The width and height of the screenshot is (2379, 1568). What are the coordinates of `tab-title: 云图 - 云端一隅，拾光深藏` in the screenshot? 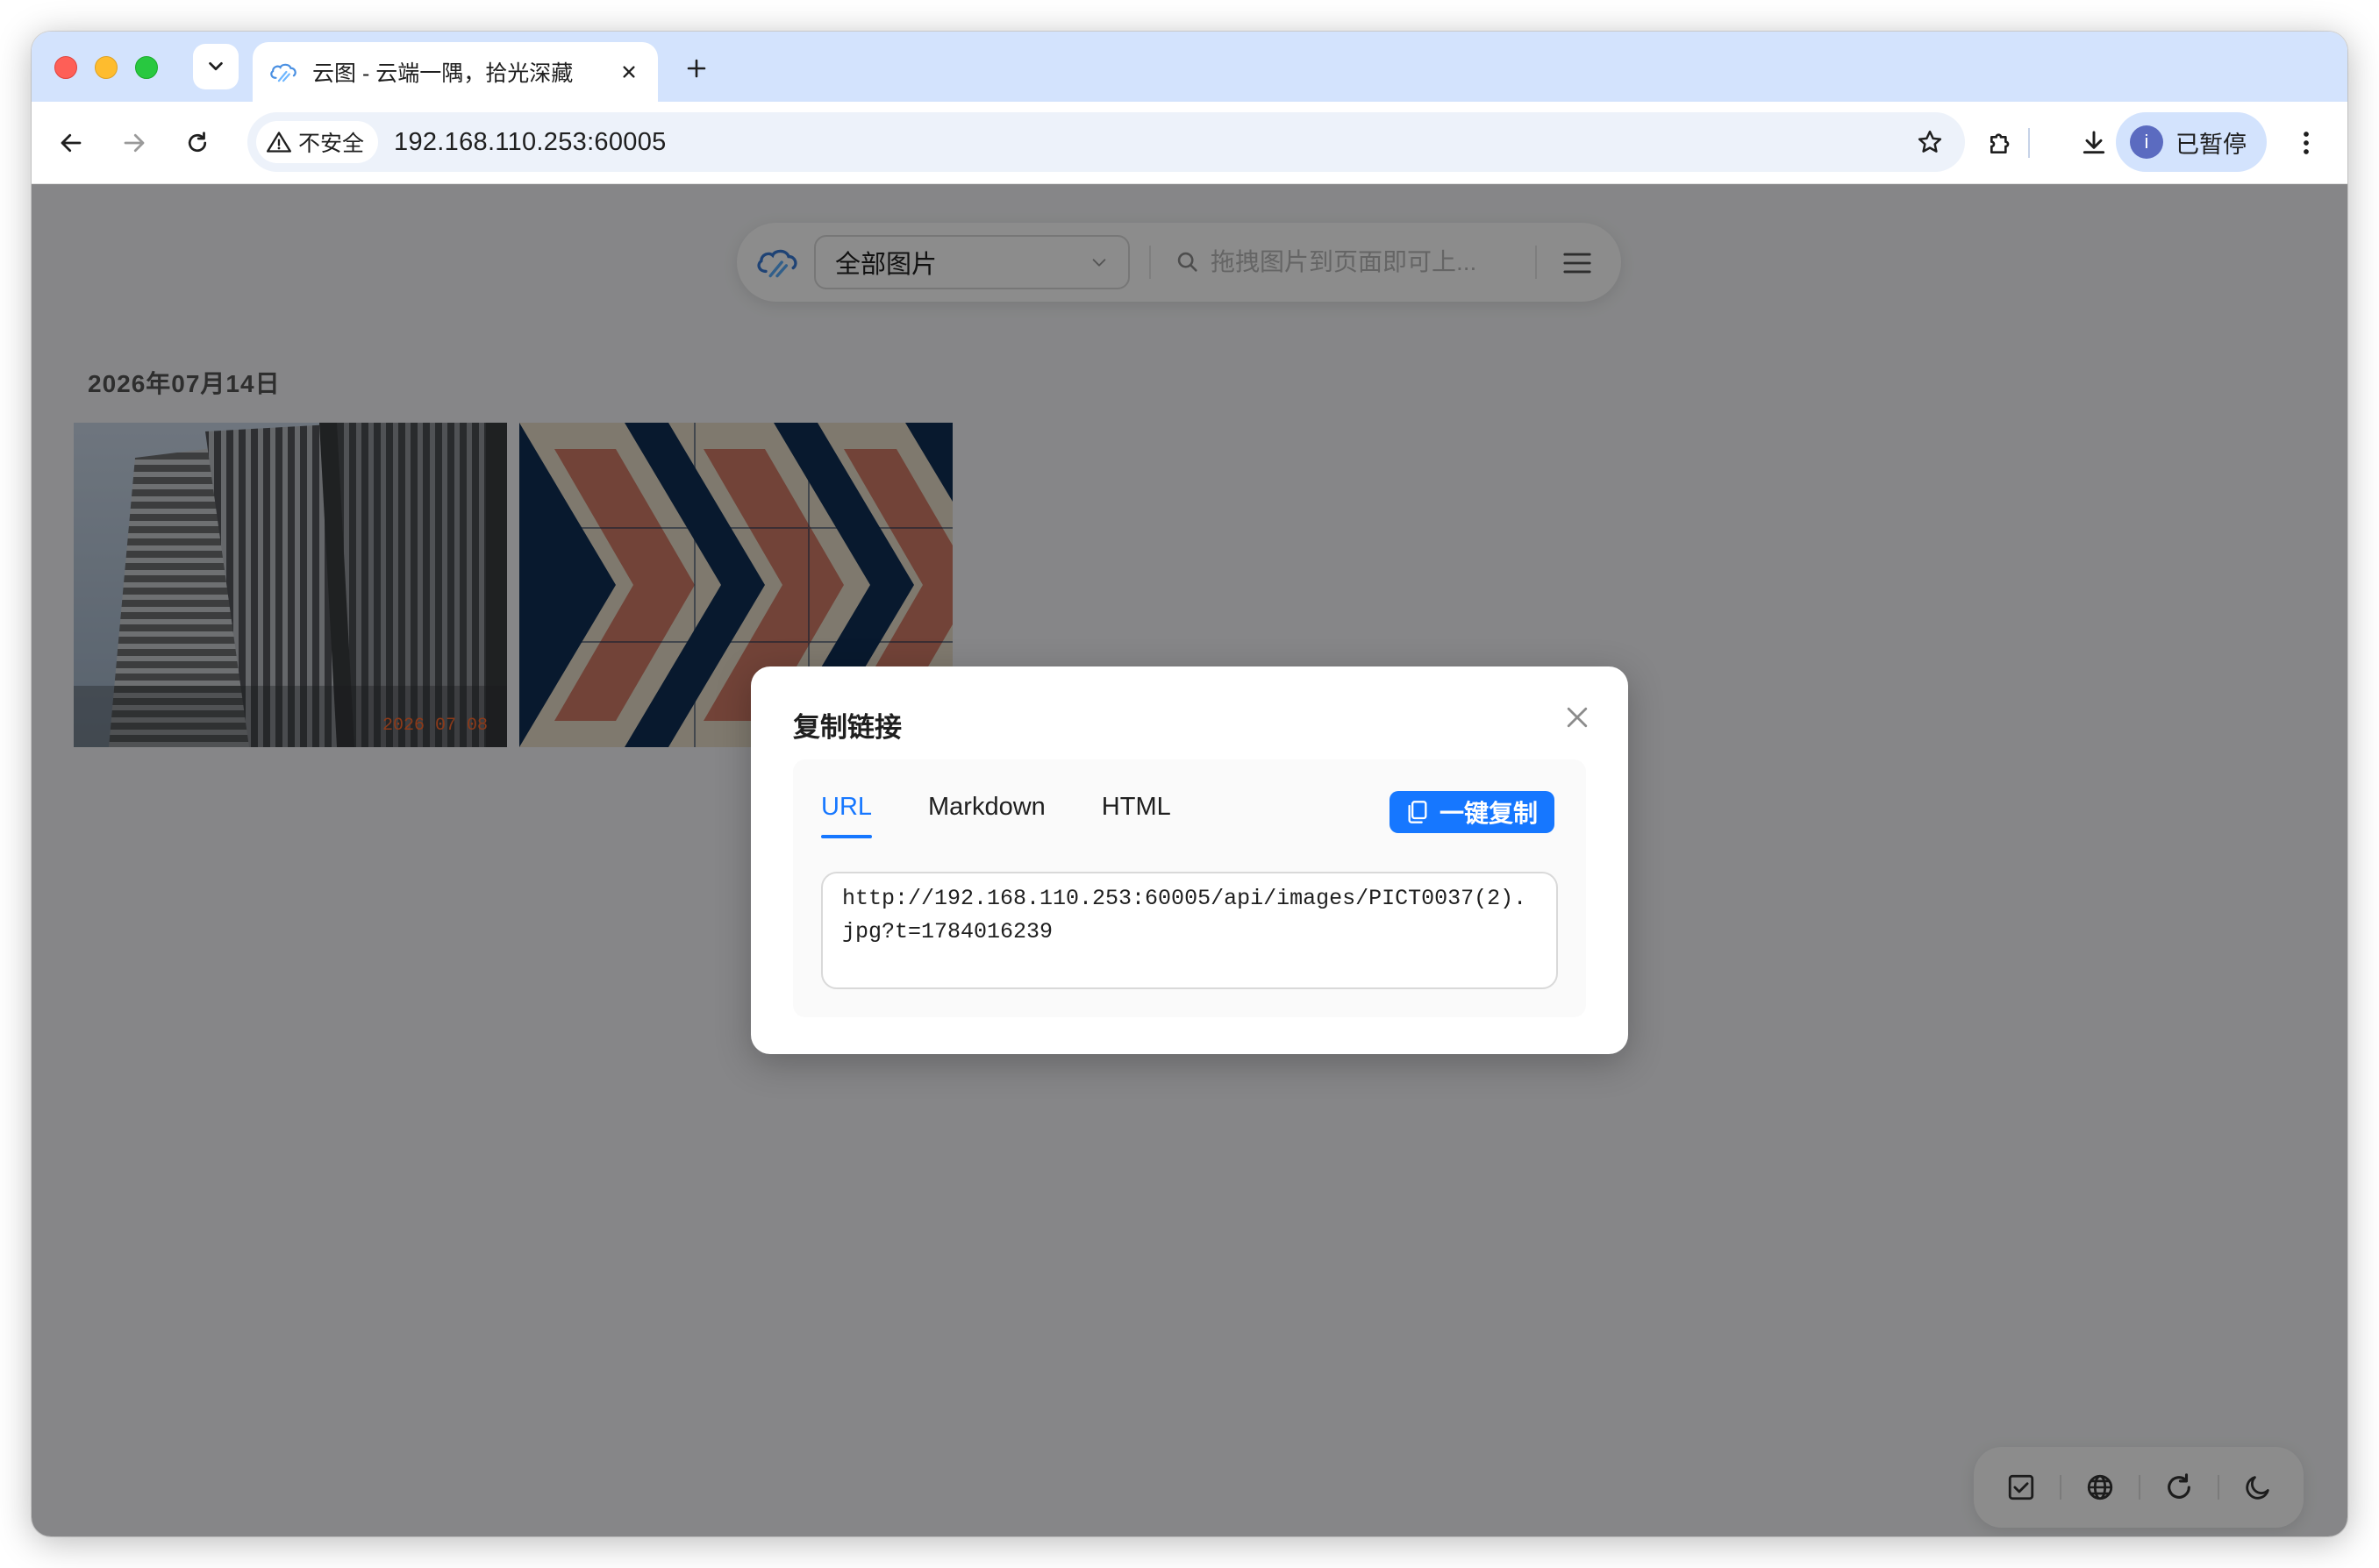 It's located at (443, 73).